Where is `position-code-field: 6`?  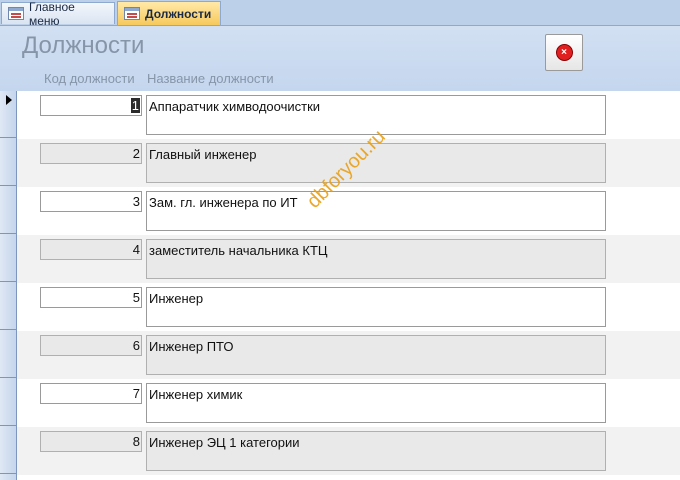 position-code-field: 6 is located at coordinates (91, 345).